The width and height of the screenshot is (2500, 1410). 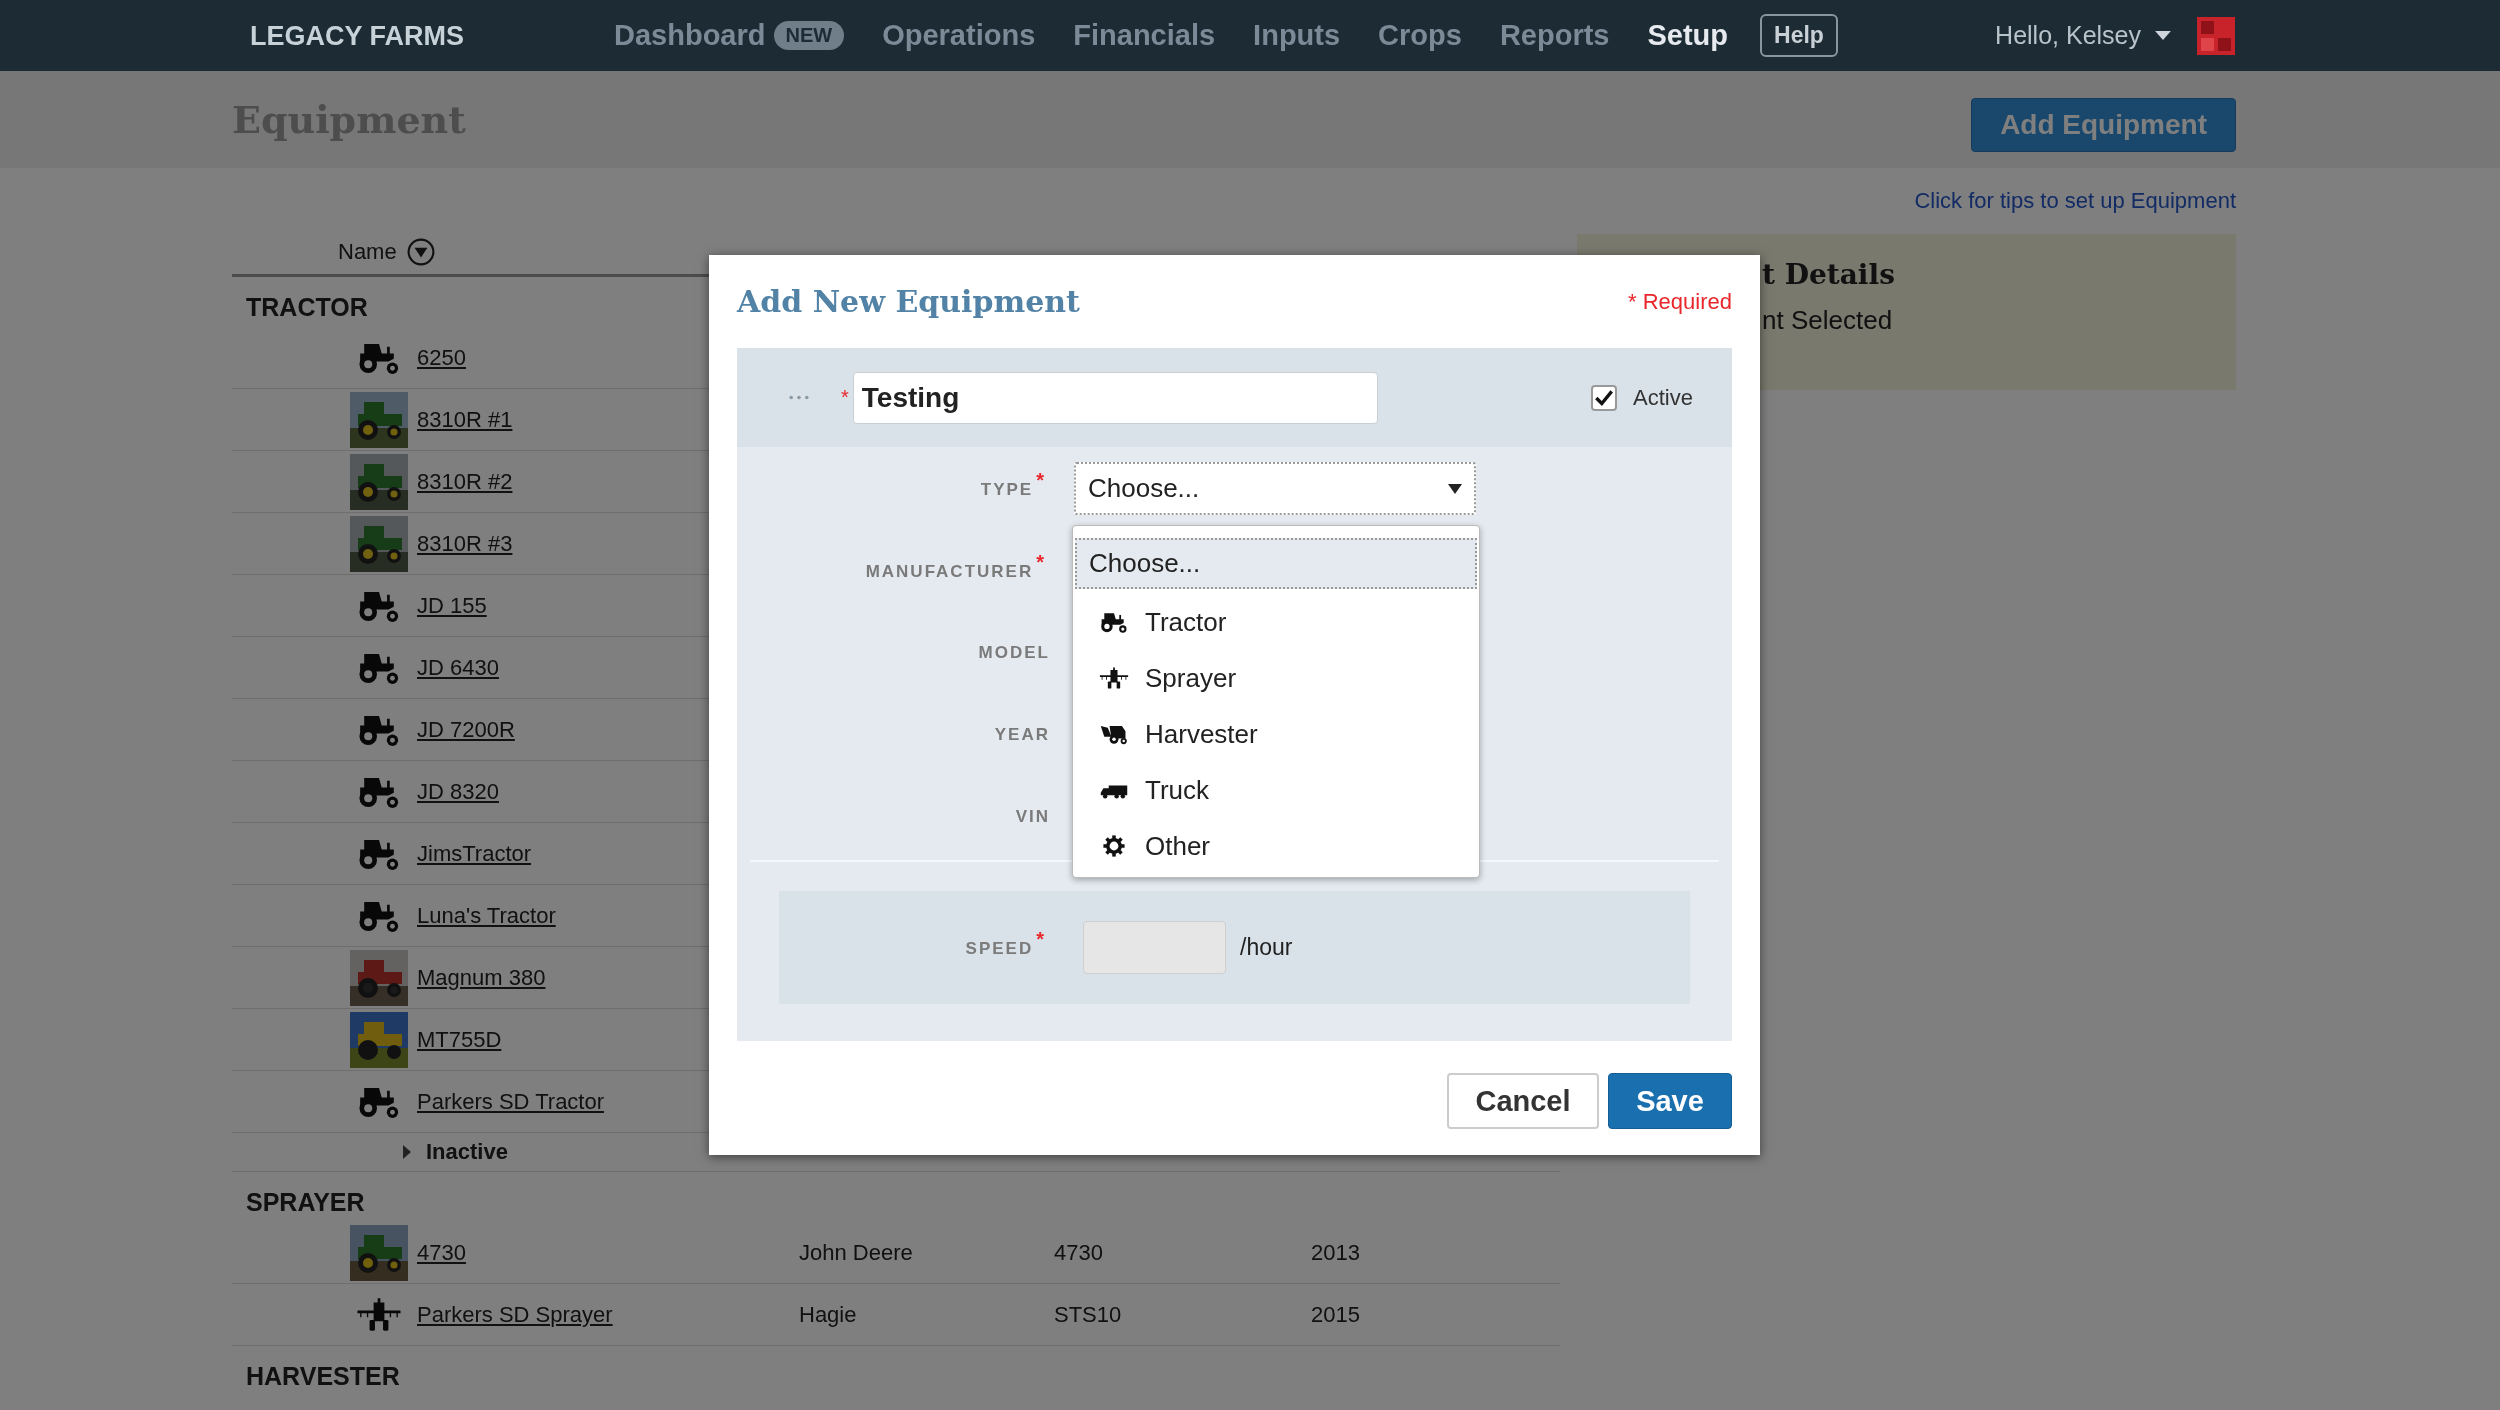 What do you see at coordinates (486, 915) in the screenshot?
I see `equipment-link: Luna's Tractor` at bounding box center [486, 915].